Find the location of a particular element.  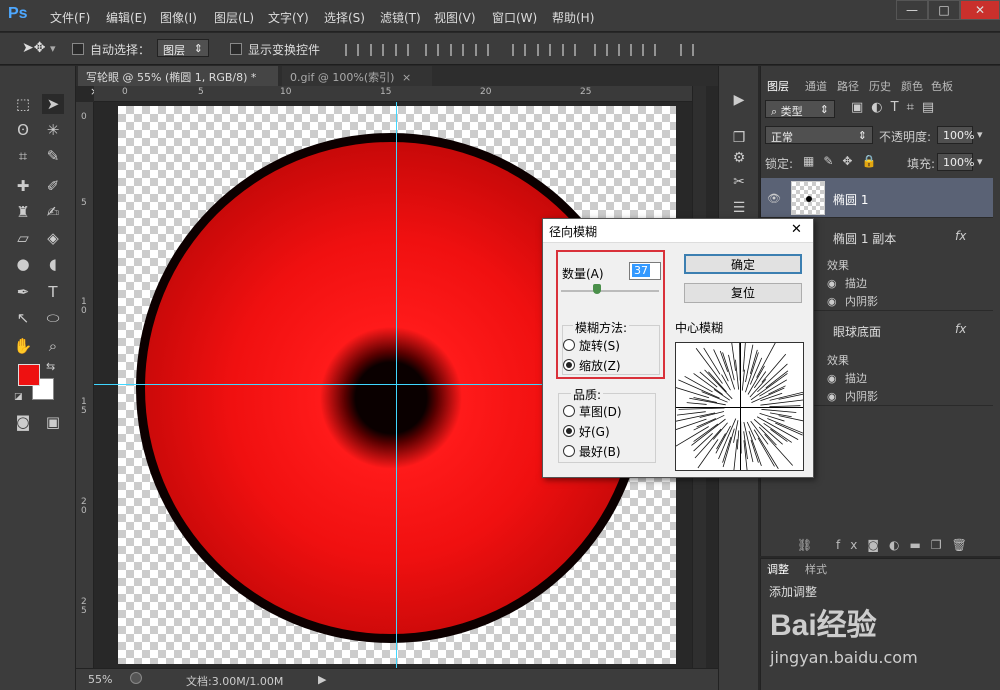

screen-mode-icon: ▣ is located at coordinates (53, 422).